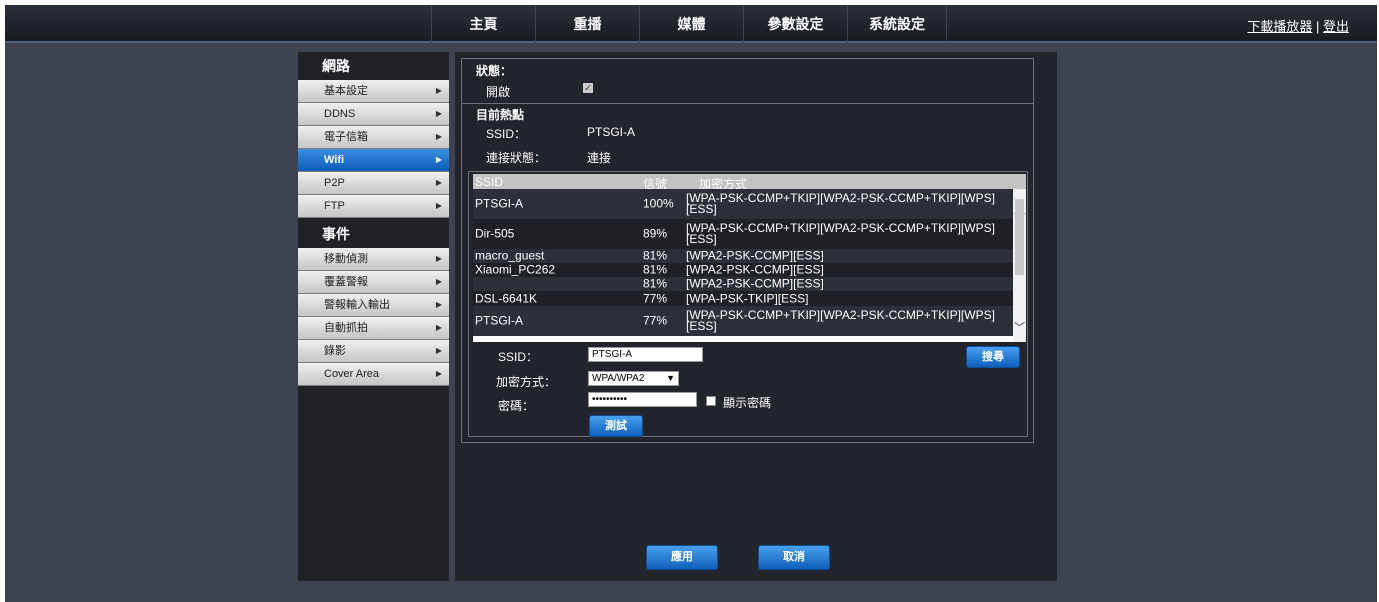 This screenshot has height=602, width=1379. I want to click on table-row: Xiaomi_PC262 81% [WPA2-PSK-CCMP][ESS], so click(743, 270).